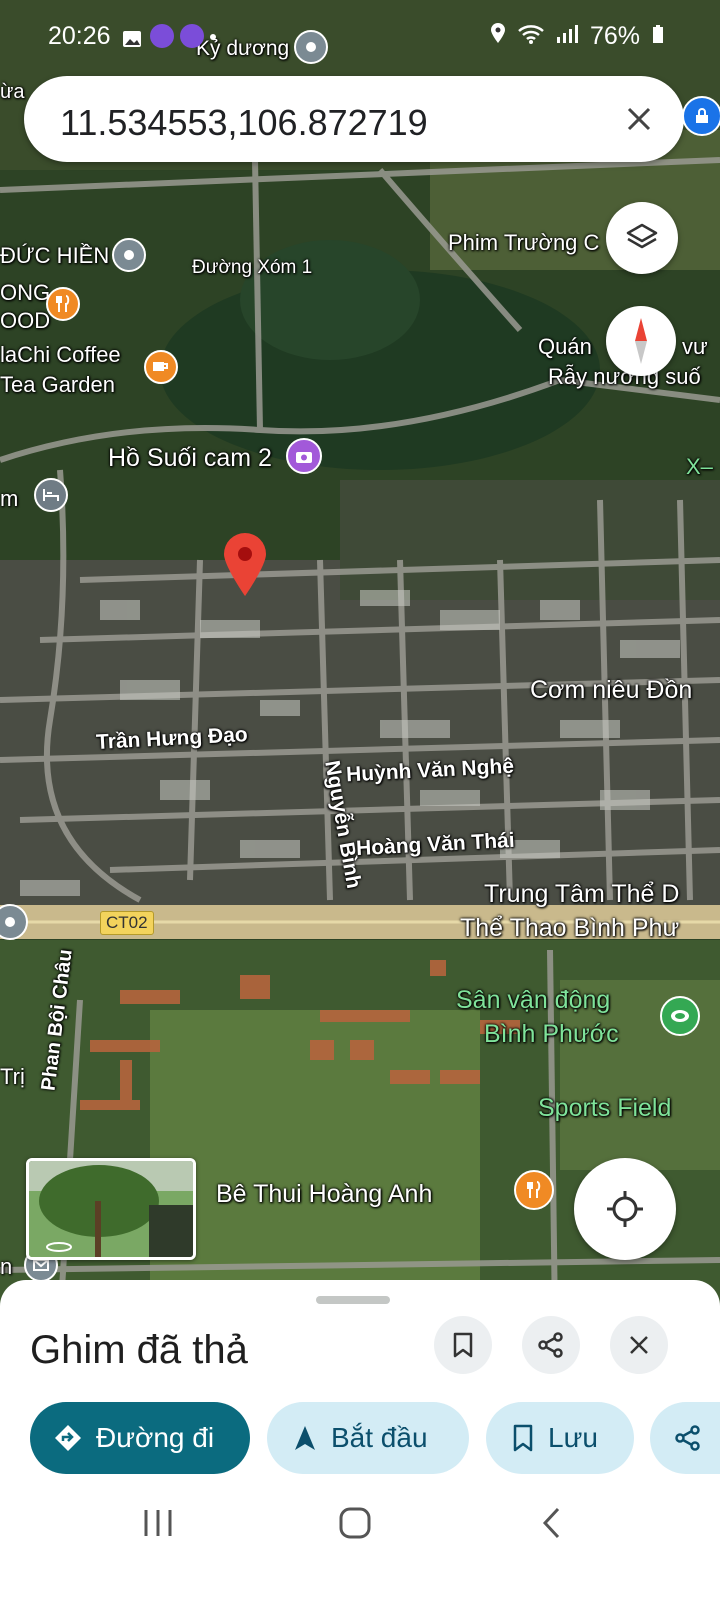 Image resolution: width=720 pixels, height=1600 pixels. Describe the element at coordinates (213, 37) in the screenshot. I see `more-notifications-dot` at that location.